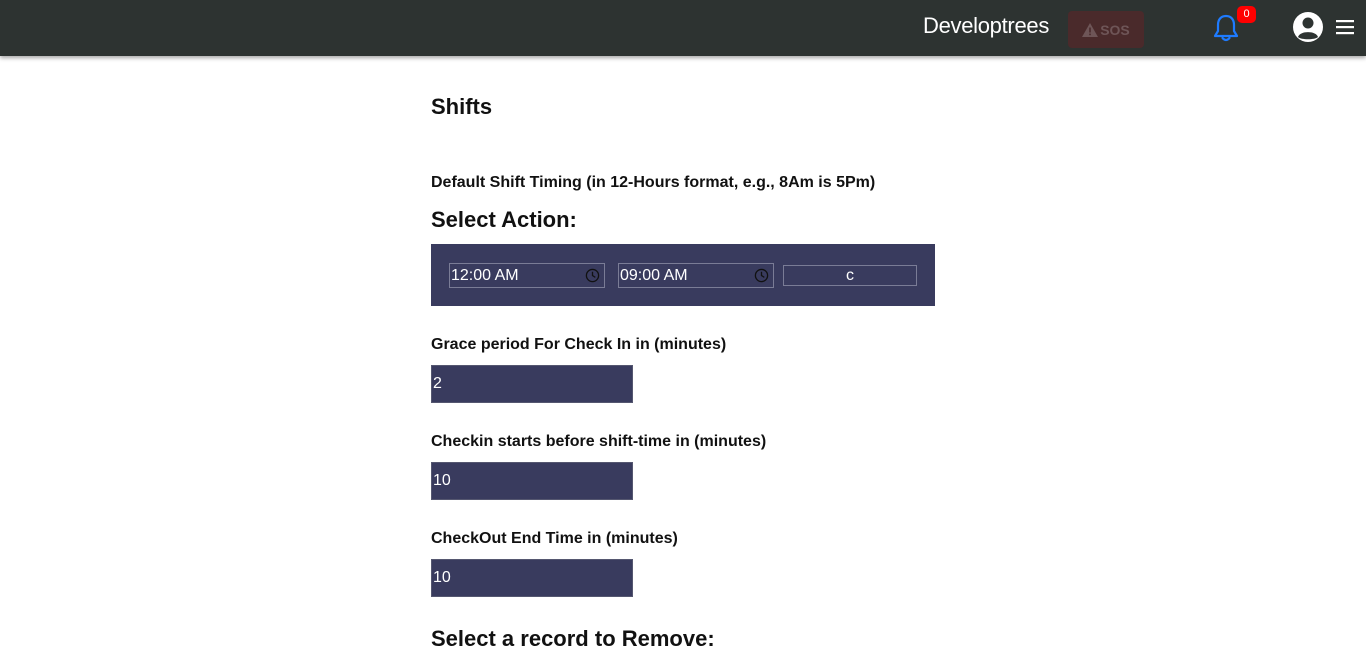 The image size is (1366, 652). Describe the element at coordinates (1090, 29) in the screenshot. I see `warning-icon` at that location.